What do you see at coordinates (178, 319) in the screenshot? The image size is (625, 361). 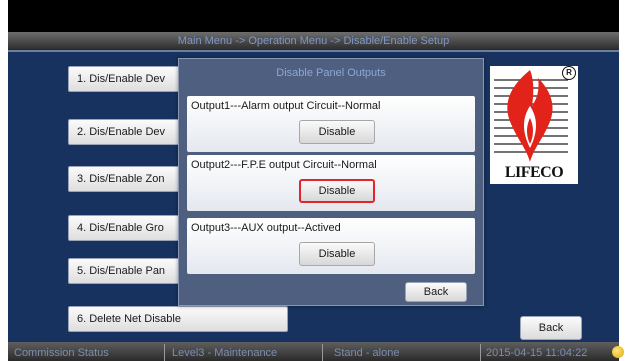 I see `menu-item-6: 6. Delete Net Disable` at bounding box center [178, 319].